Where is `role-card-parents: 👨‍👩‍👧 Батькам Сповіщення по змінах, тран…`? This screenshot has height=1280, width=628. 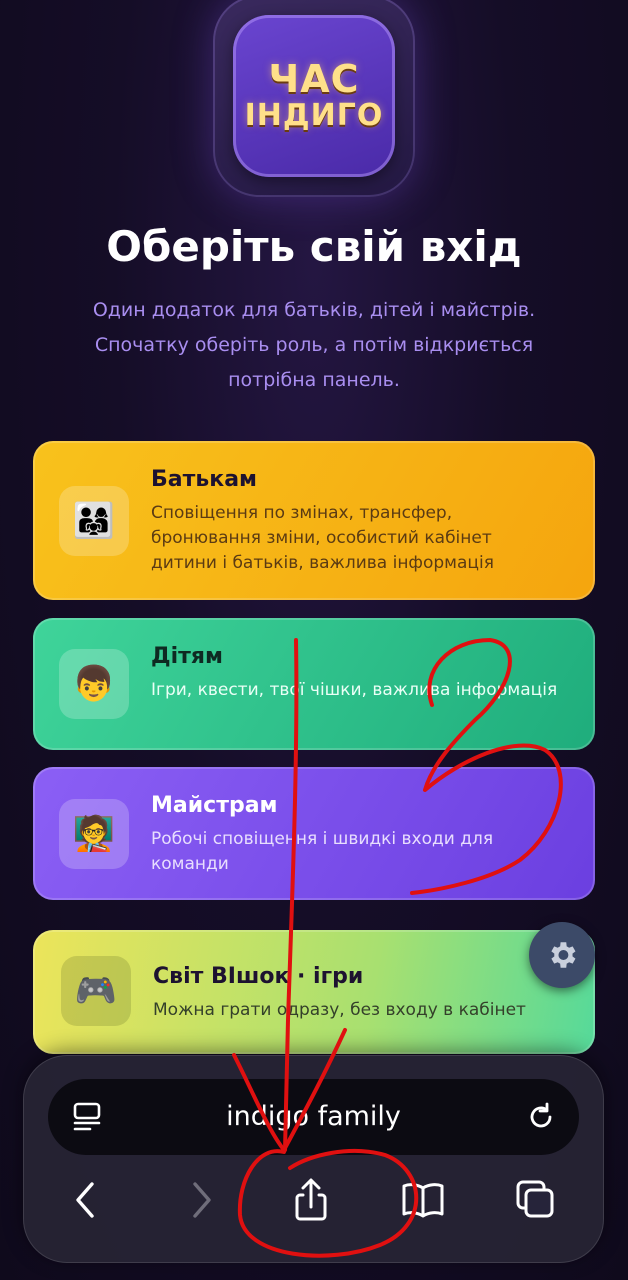 role-card-parents: 👨‍👩‍👧 Батькам Сповіщення по змінах, тран… is located at coordinates (314, 520).